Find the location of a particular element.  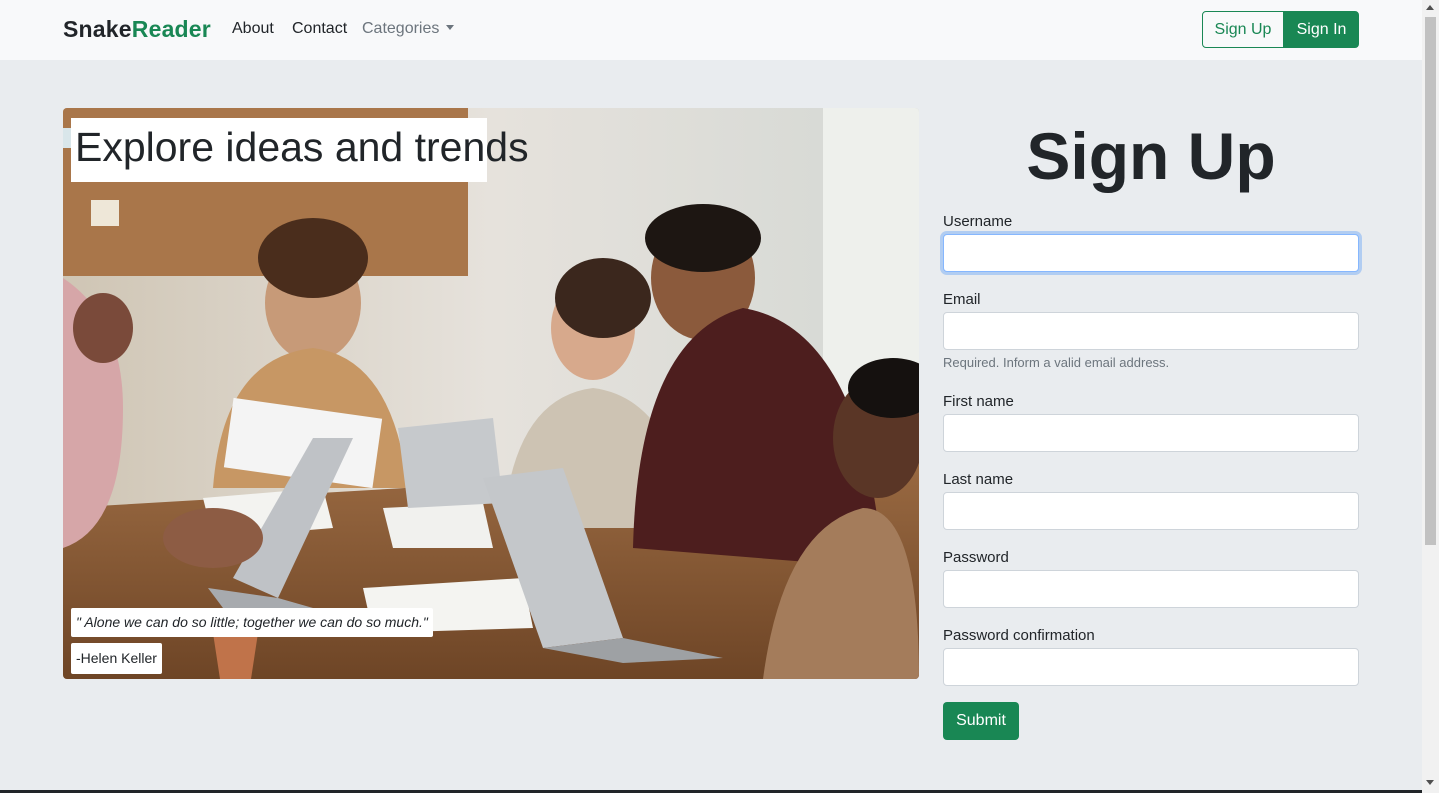

last-name-label: Last name is located at coordinates (978, 479).